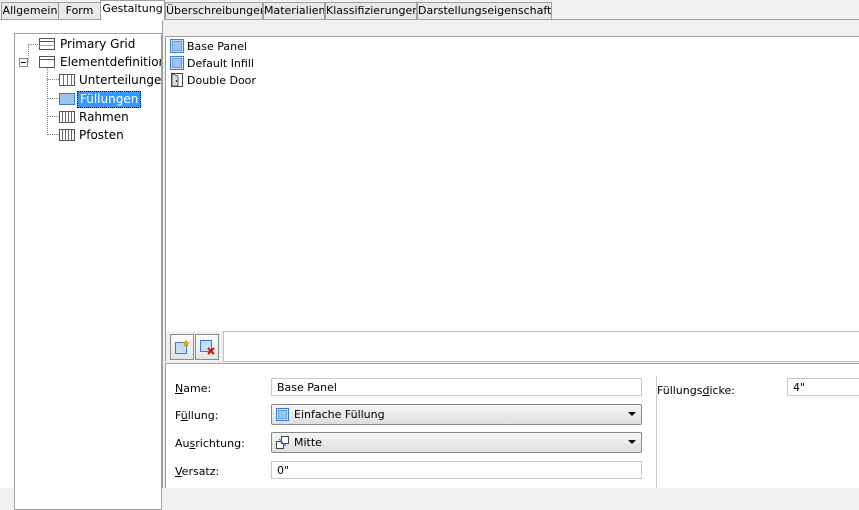 The width and height of the screenshot is (859, 510). I want to click on tree-item-rahmen: Rahmen, so click(110, 117).